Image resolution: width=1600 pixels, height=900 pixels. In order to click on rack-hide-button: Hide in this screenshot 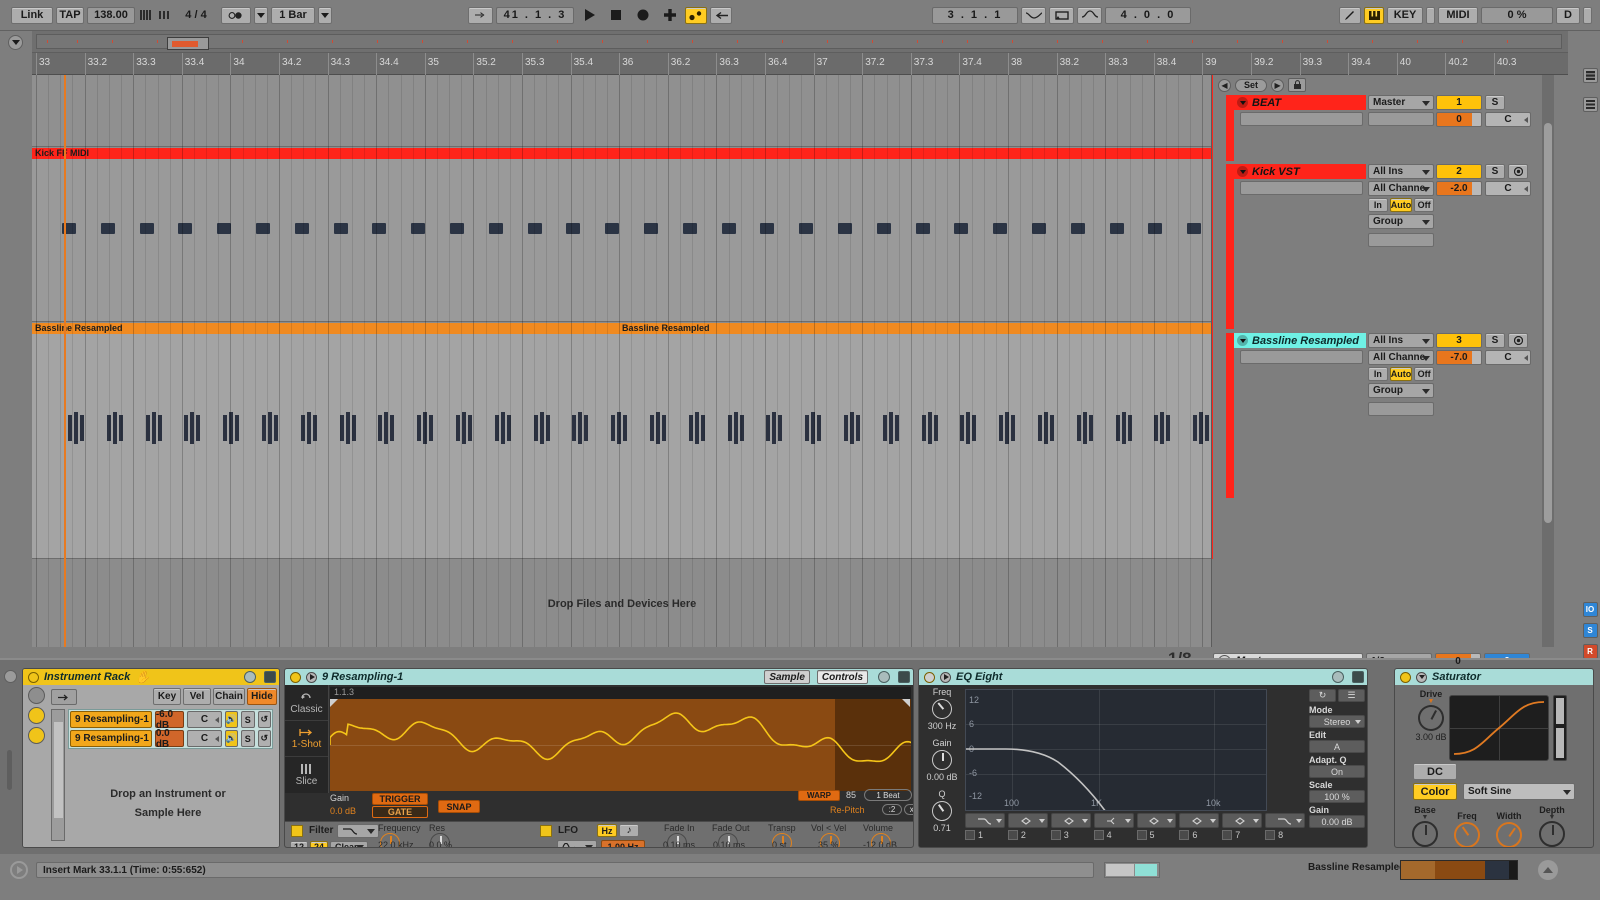, I will do `click(262, 696)`.